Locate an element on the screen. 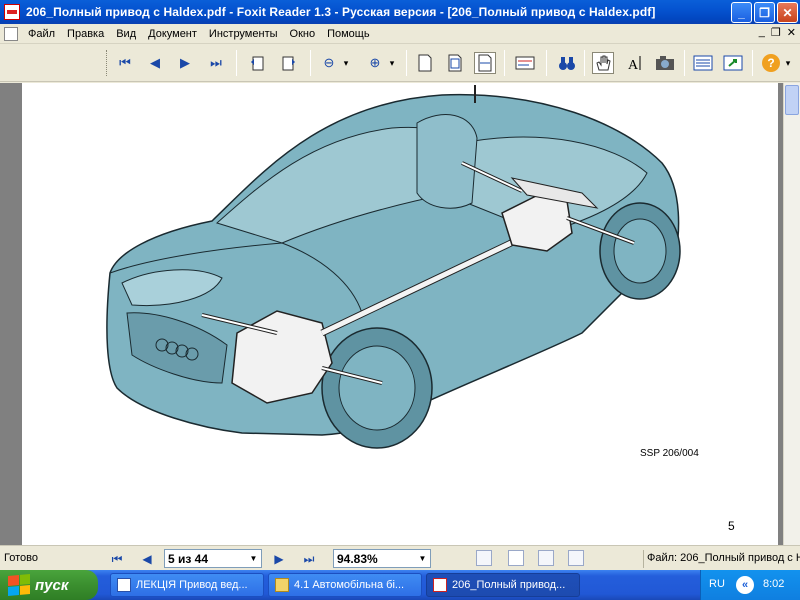 The width and height of the screenshot is (800, 600). page-dropdown-arrow: ▼ is located at coordinates (253, 558).